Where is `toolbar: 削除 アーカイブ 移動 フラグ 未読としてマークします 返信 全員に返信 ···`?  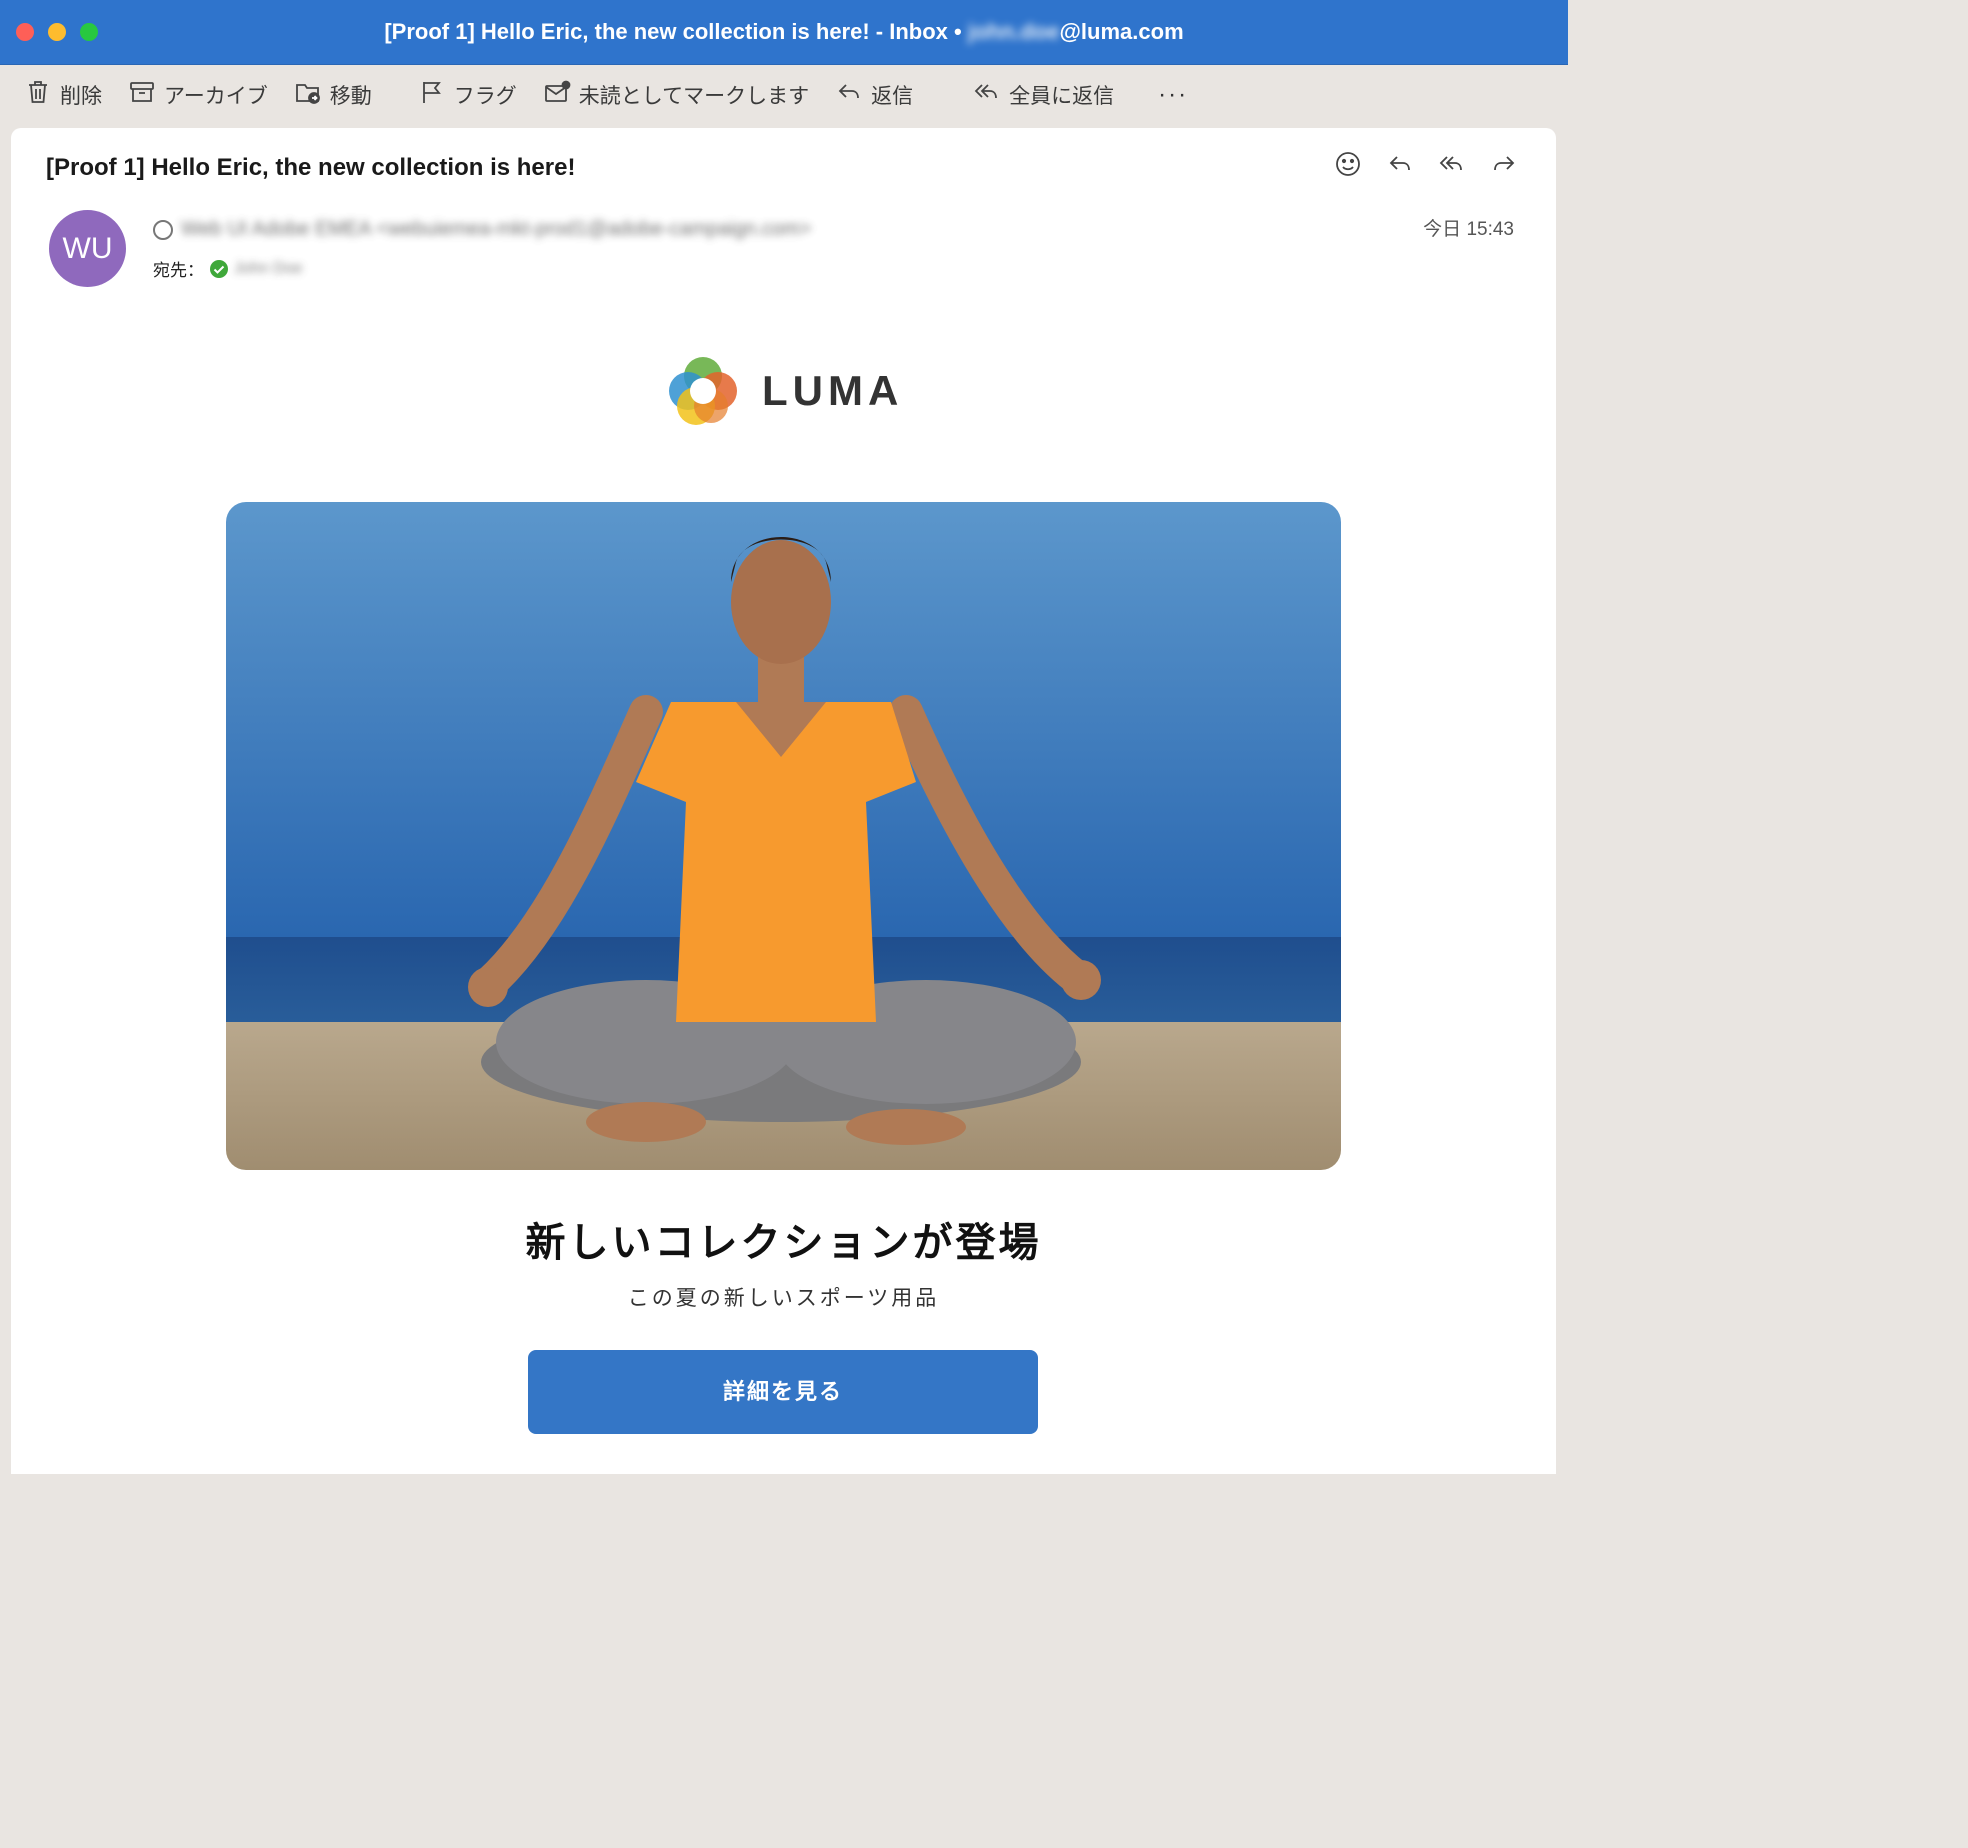 toolbar: 削除 アーカイブ 移動 フラグ 未読としてマークします 返信 全員に返信 ··· is located at coordinates (784, 95).